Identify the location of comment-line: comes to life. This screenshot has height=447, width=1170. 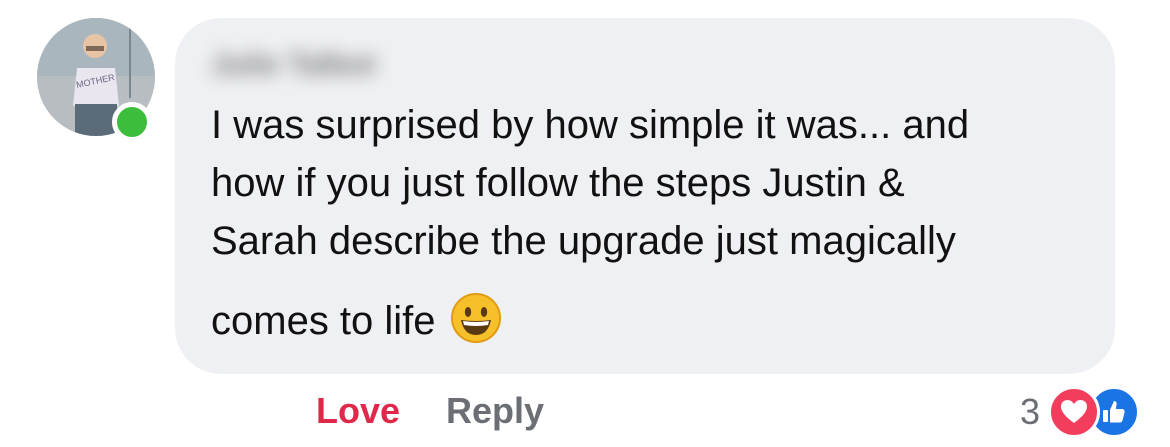
(323, 321).